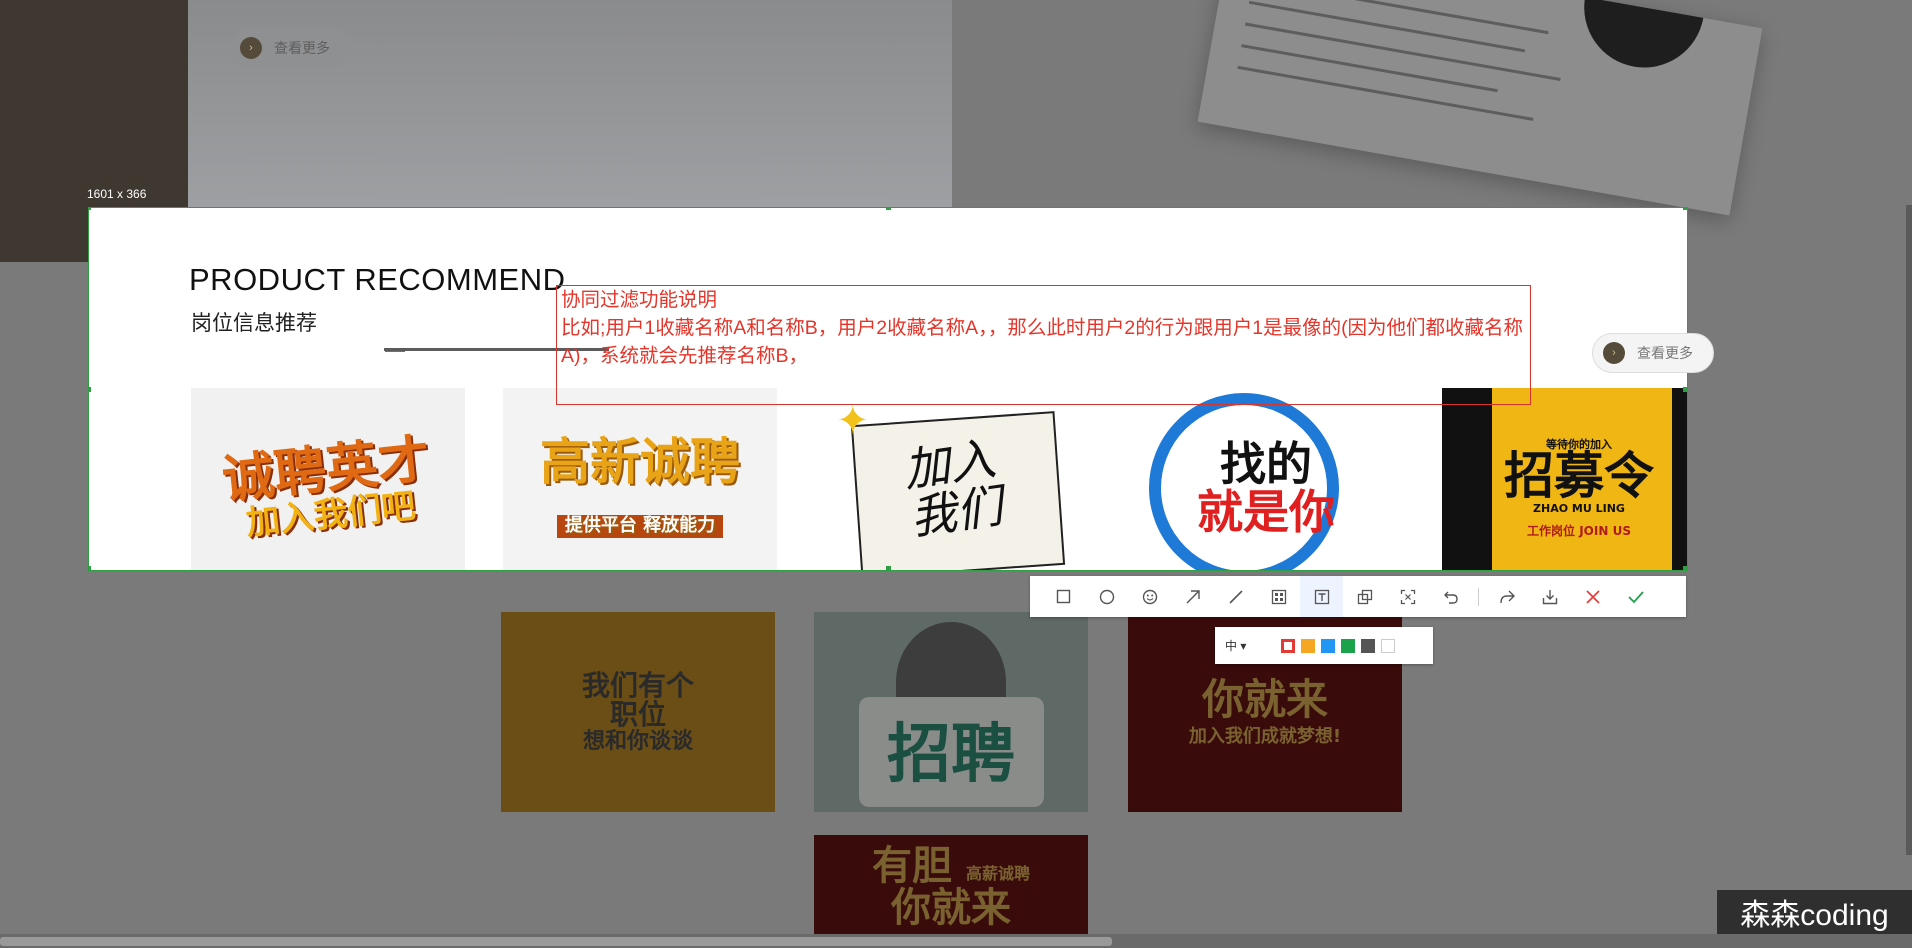 Image resolution: width=1912 pixels, height=948 pixels. What do you see at coordinates (637, 715) in the screenshot?
I see `tile-text: 职位` at bounding box center [637, 715].